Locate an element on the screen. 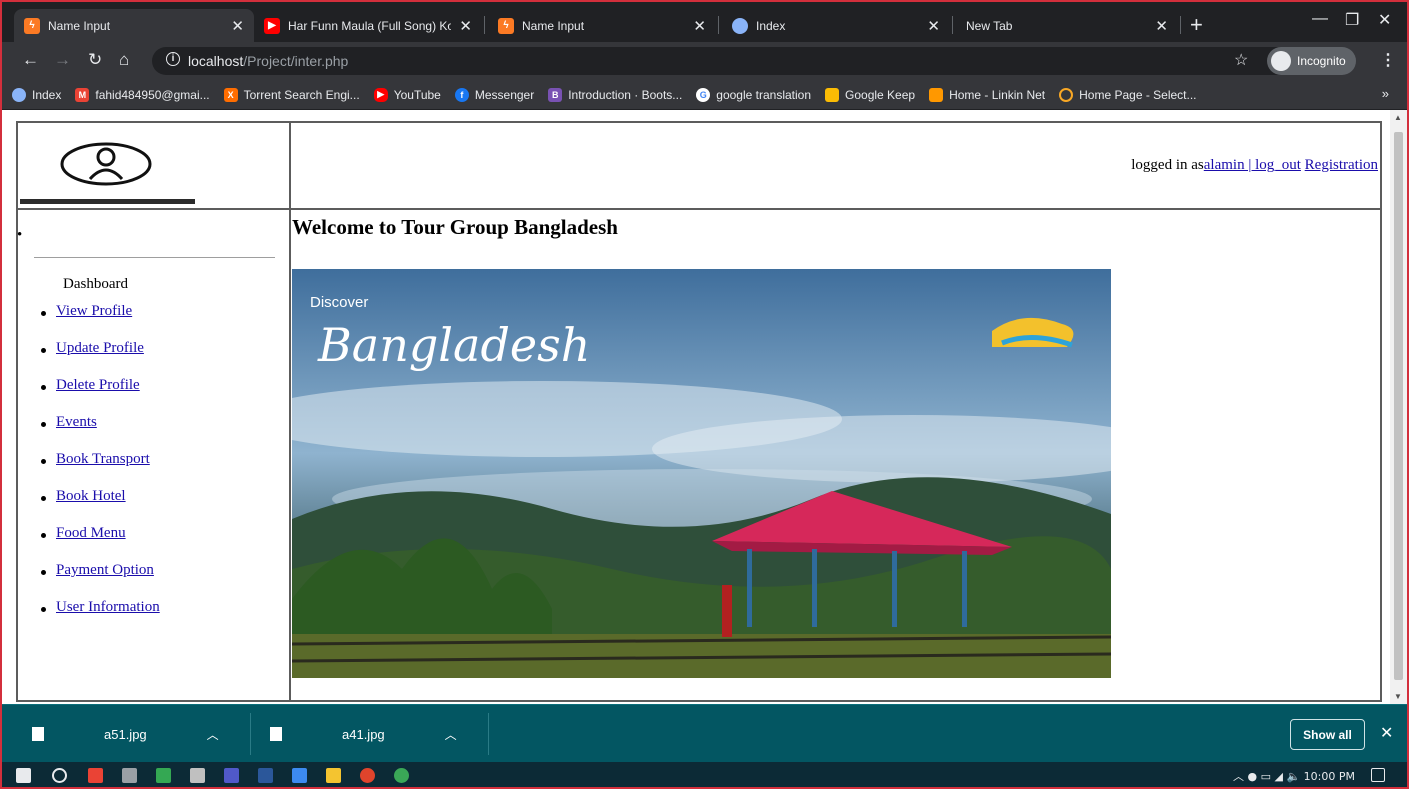 The height and width of the screenshot is (789, 1409). windows-start-icon is located at coordinates (23, 775).